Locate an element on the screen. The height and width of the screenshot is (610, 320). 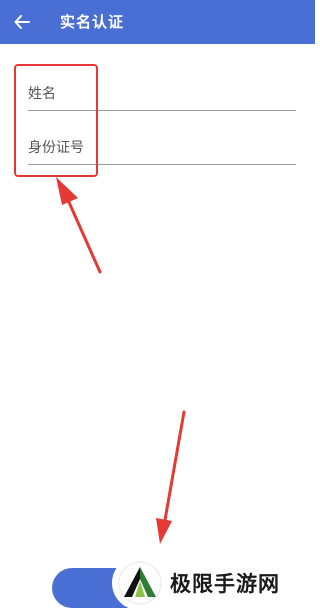
arrow-left-icon is located at coordinates (22, 22).